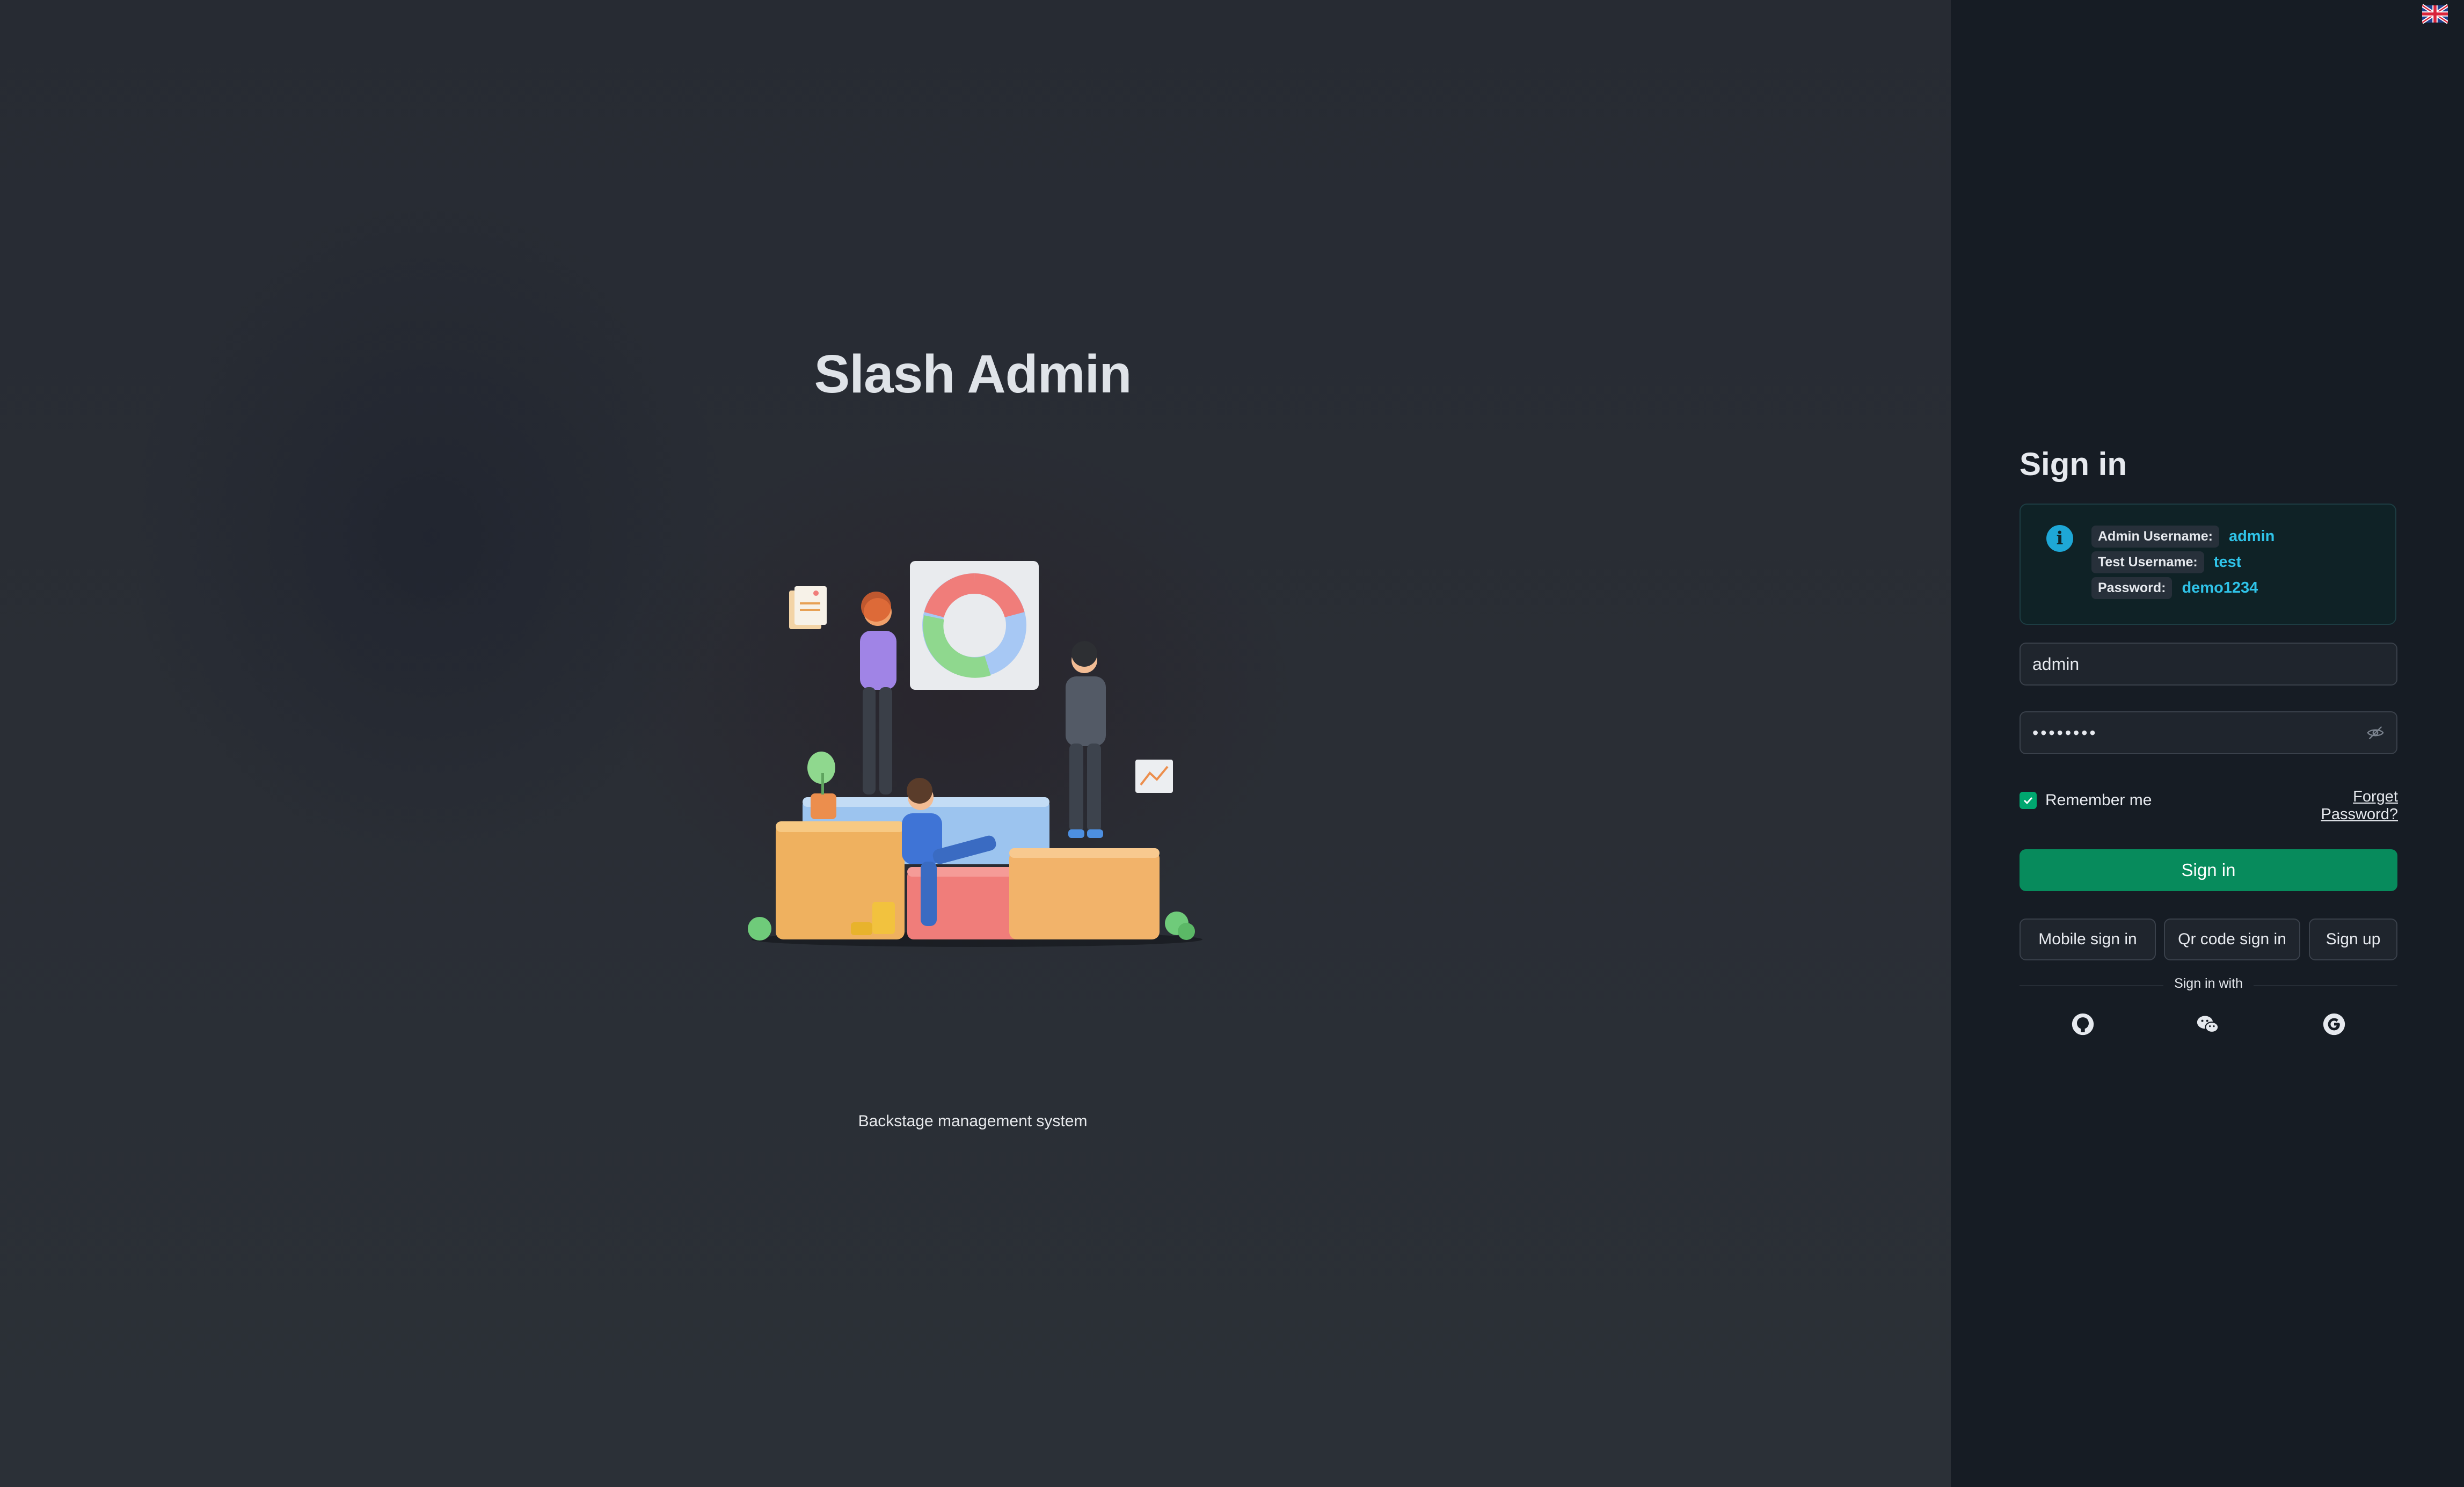 Image resolution: width=2464 pixels, height=1487 pixels. What do you see at coordinates (973, 374) in the screenshot?
I see `brand-title: Slash Admin` at bounding box center [973, 374].